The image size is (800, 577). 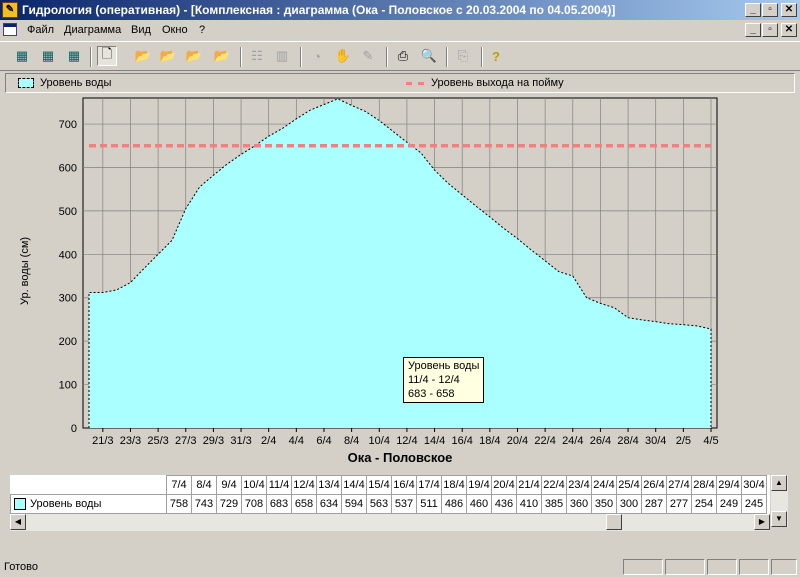 I want to click on gauge-icon: ◔, so click(x=317, y=56).